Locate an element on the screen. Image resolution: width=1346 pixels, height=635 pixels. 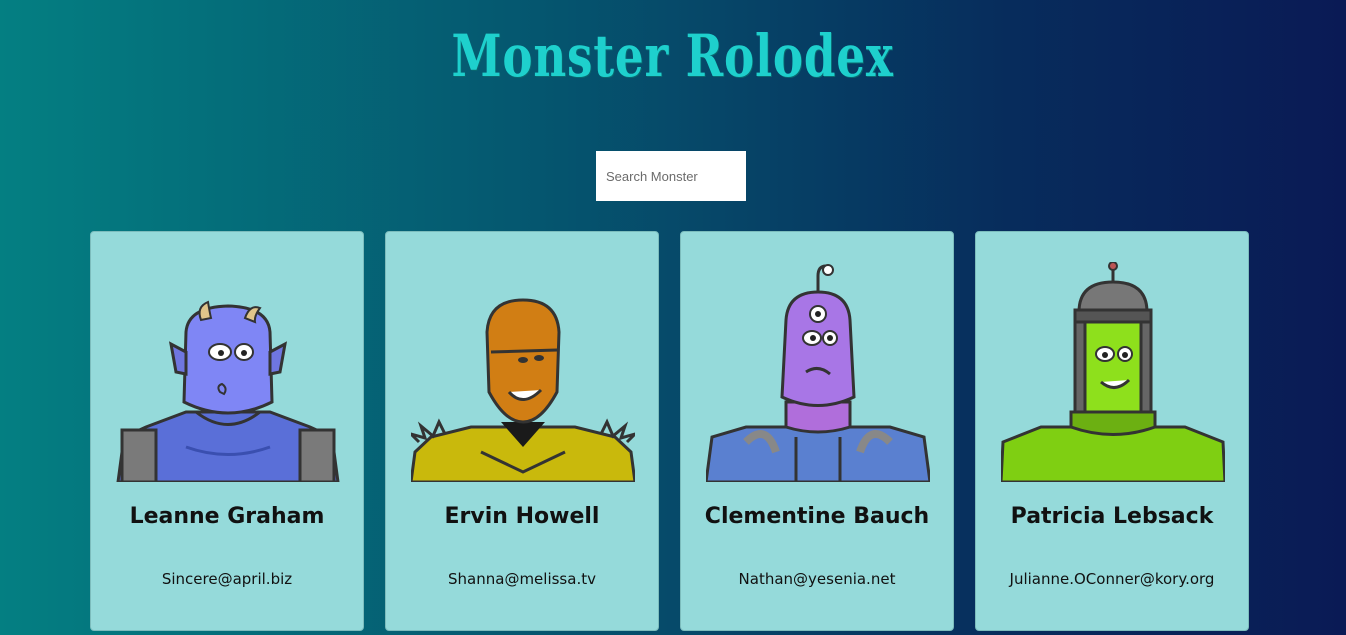
horned-blue-monster-icon is located at coordinates (228, 391).